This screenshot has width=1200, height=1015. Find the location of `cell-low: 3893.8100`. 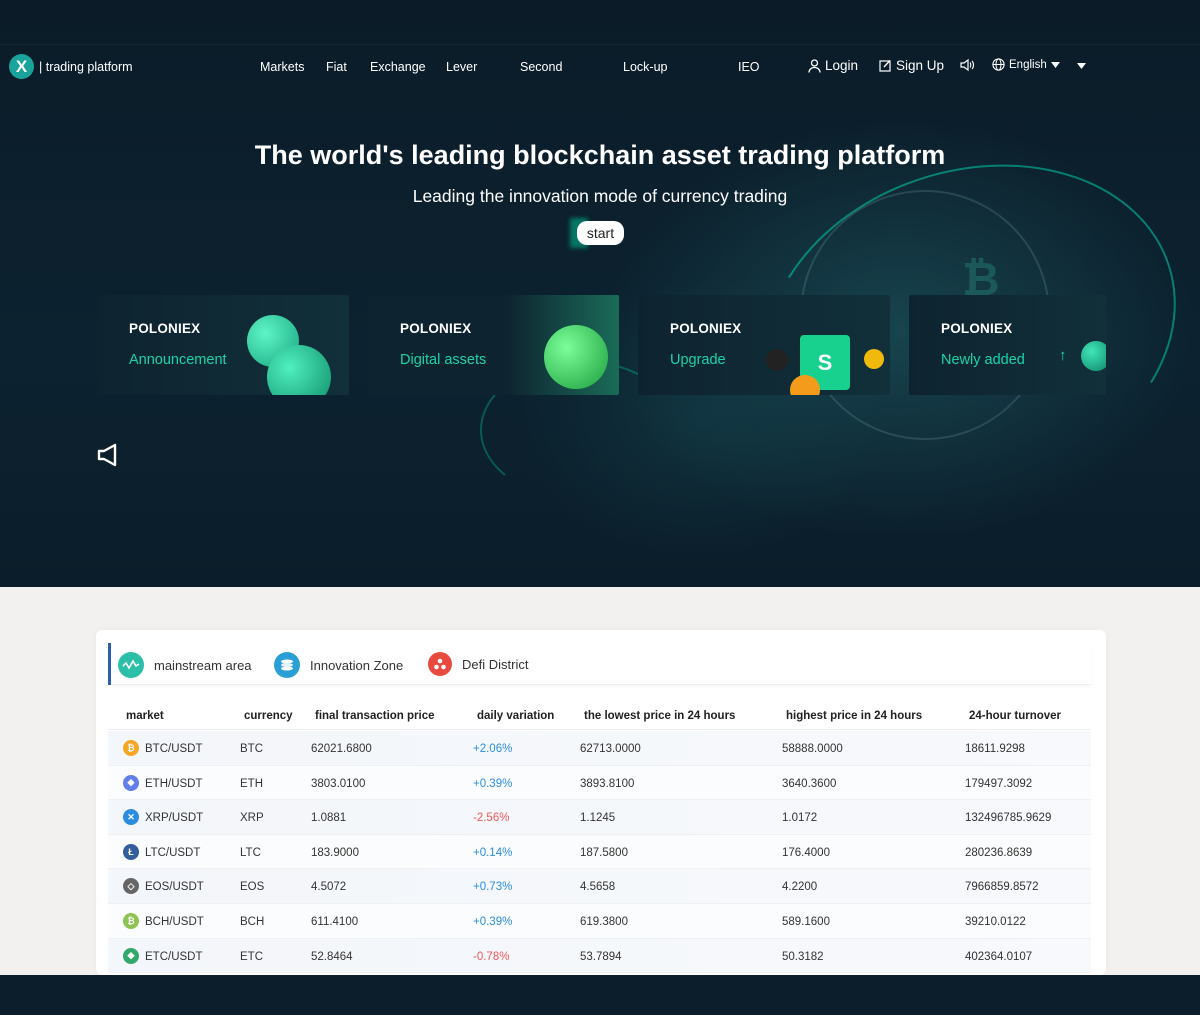

cell-low: 3893.8100 is located at coordinates (607, 783).